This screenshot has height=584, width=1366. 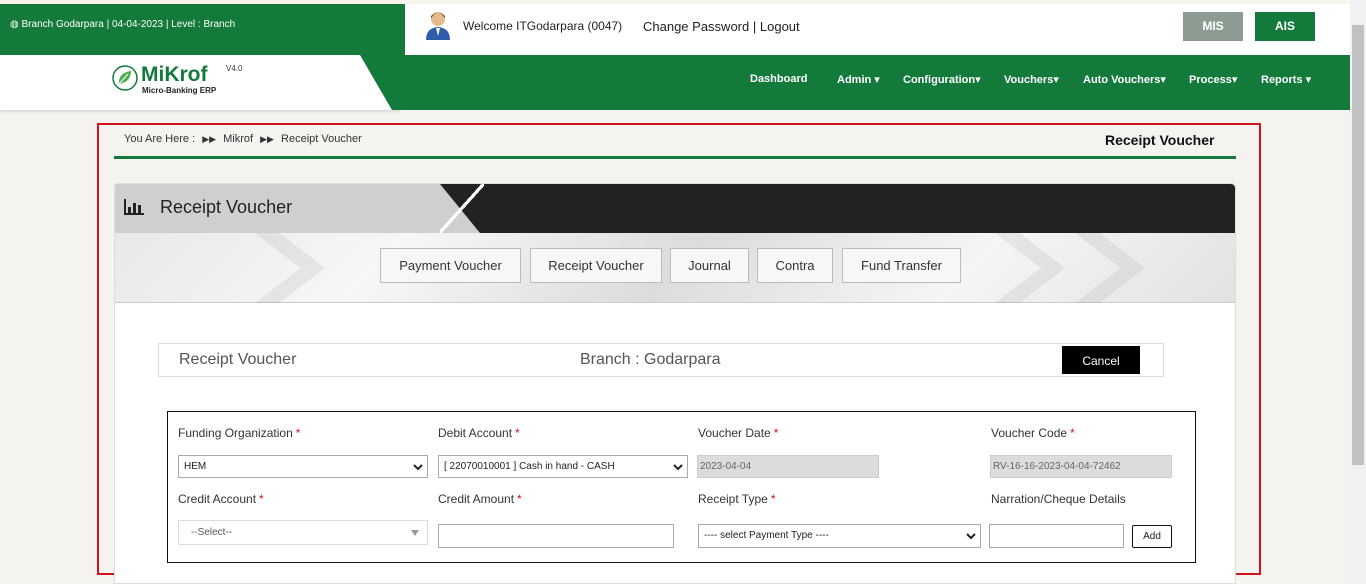 I want to click on form-branch: Branch : Godarpara, so click(x=650, y=359).